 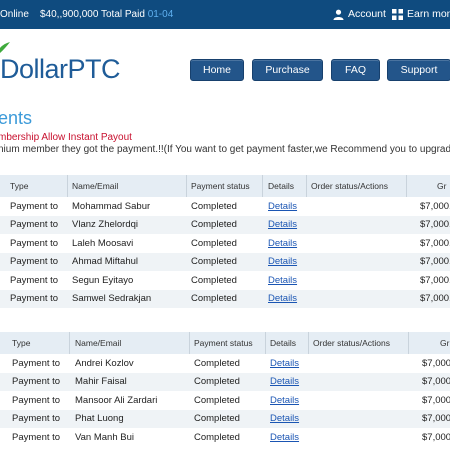 What do you see at coordinates (338, 14) in the screenshot?
I see `user-icon` at bounding box center [338, 14].